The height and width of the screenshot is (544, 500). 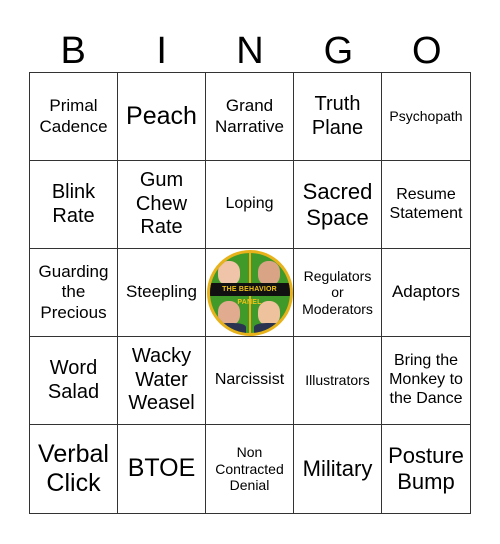 What do you see at coordinates (426, 469) in the screenshot?
I see `bingo-cell: Posture Bump` at bounding box center [426, 469].